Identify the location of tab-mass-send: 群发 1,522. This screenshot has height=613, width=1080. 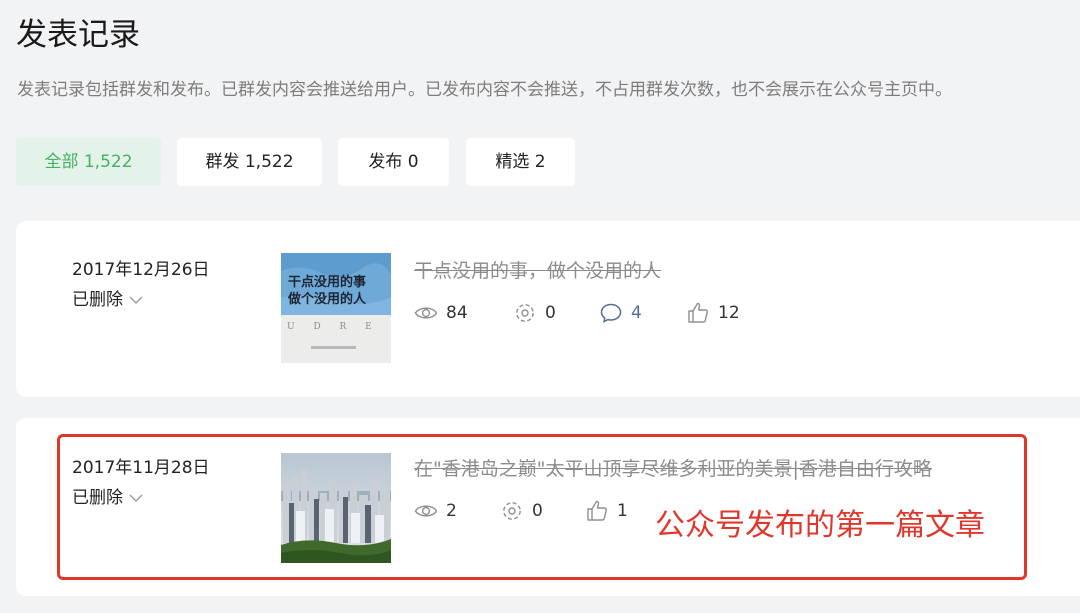
(249, 162).